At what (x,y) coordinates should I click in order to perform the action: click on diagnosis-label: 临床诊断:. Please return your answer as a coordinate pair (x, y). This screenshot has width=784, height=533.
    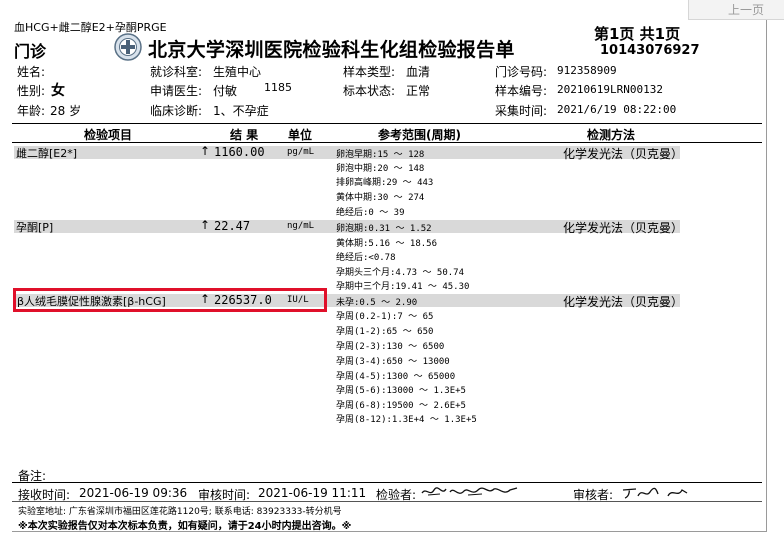
    Looking at the image, I should click on (176, 111).